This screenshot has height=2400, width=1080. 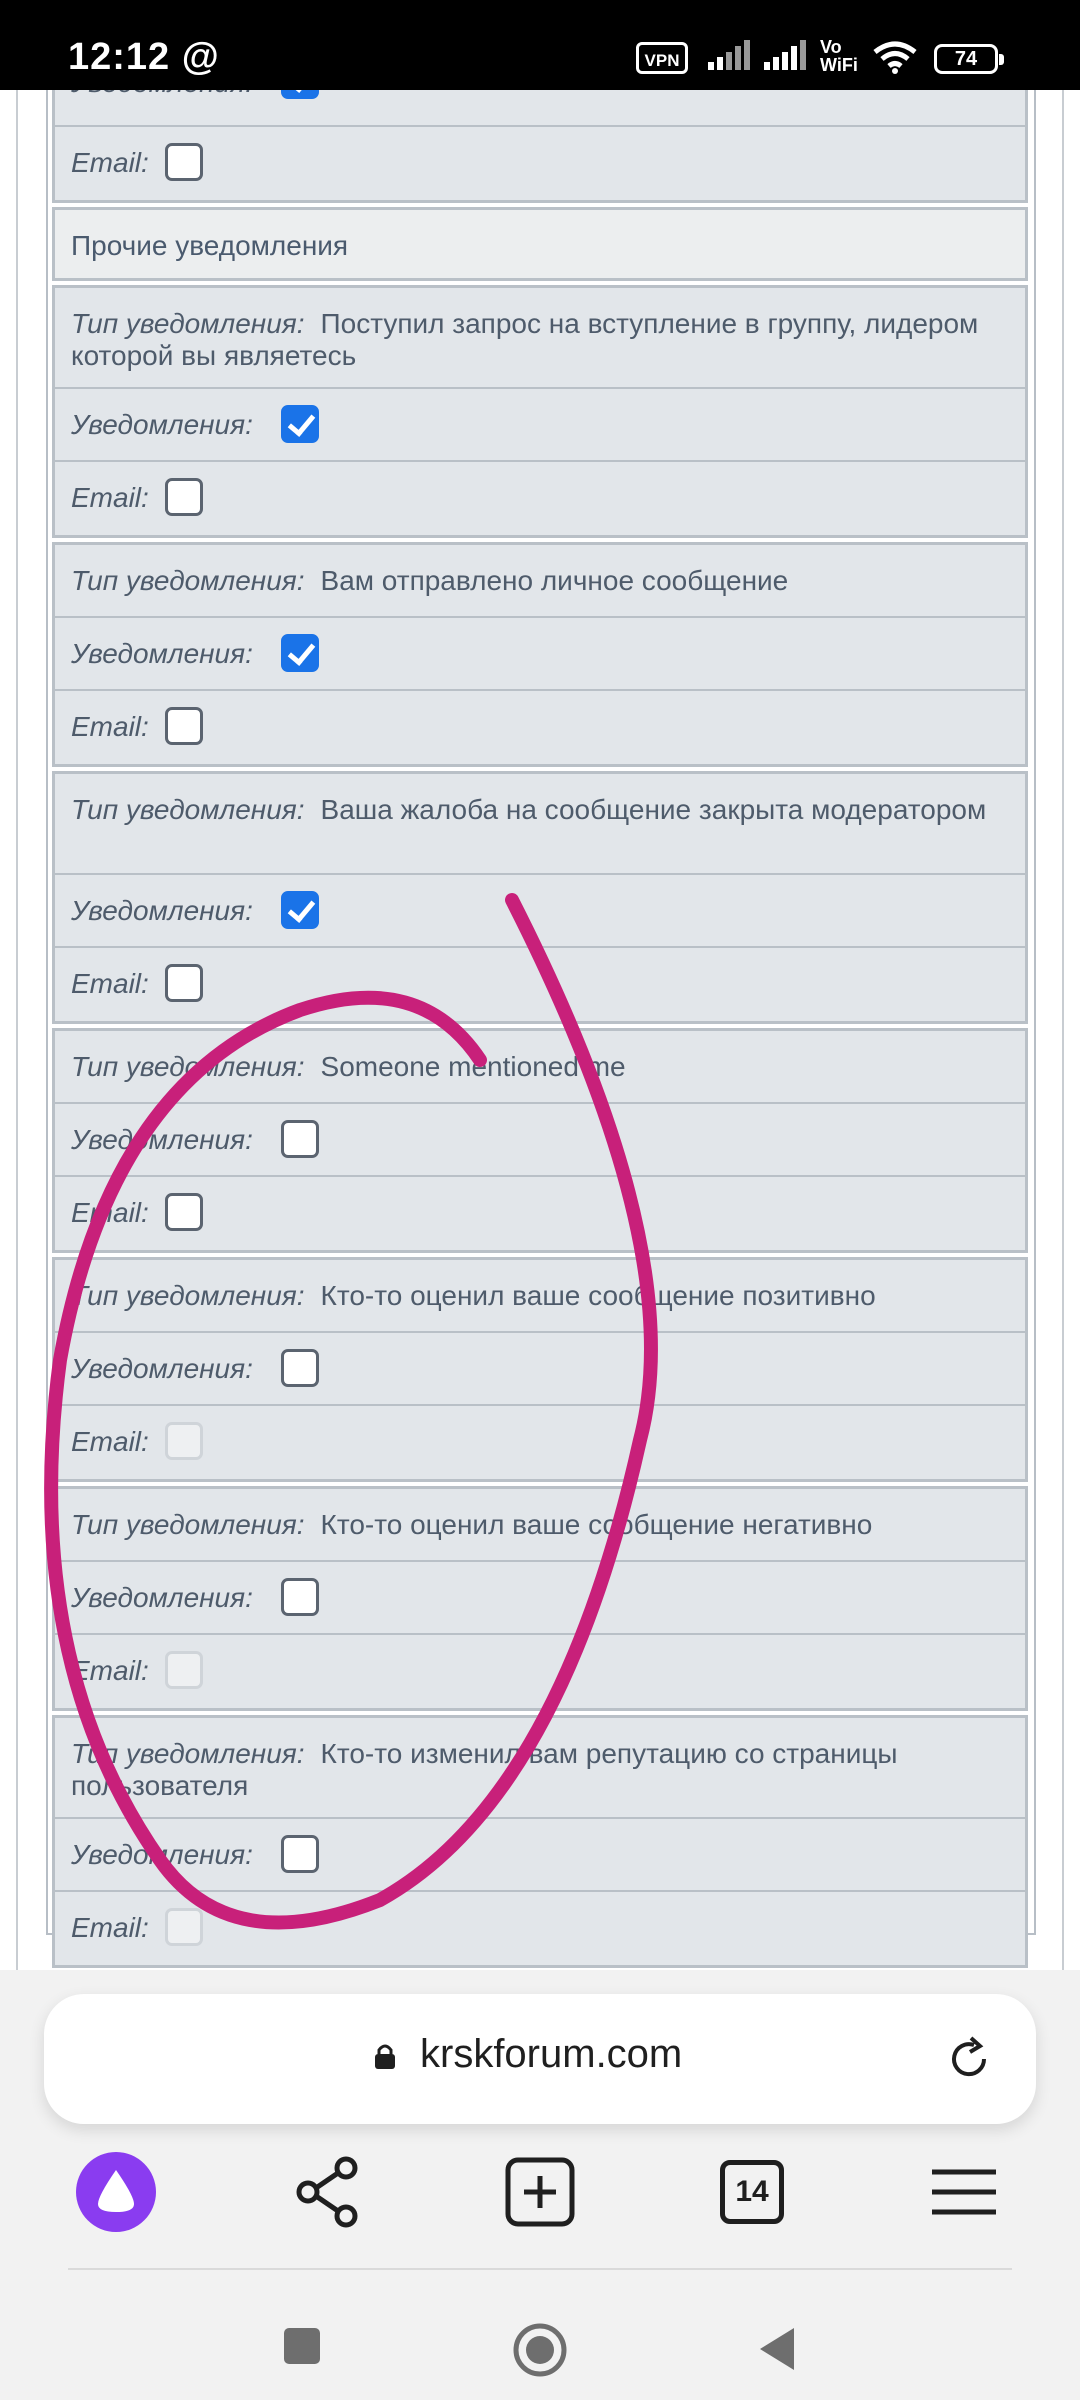 What do you see at coordinates (116, 2192) in the screenshot?
I see `alice-assistant-icon` at bounding box center [116, 2192].